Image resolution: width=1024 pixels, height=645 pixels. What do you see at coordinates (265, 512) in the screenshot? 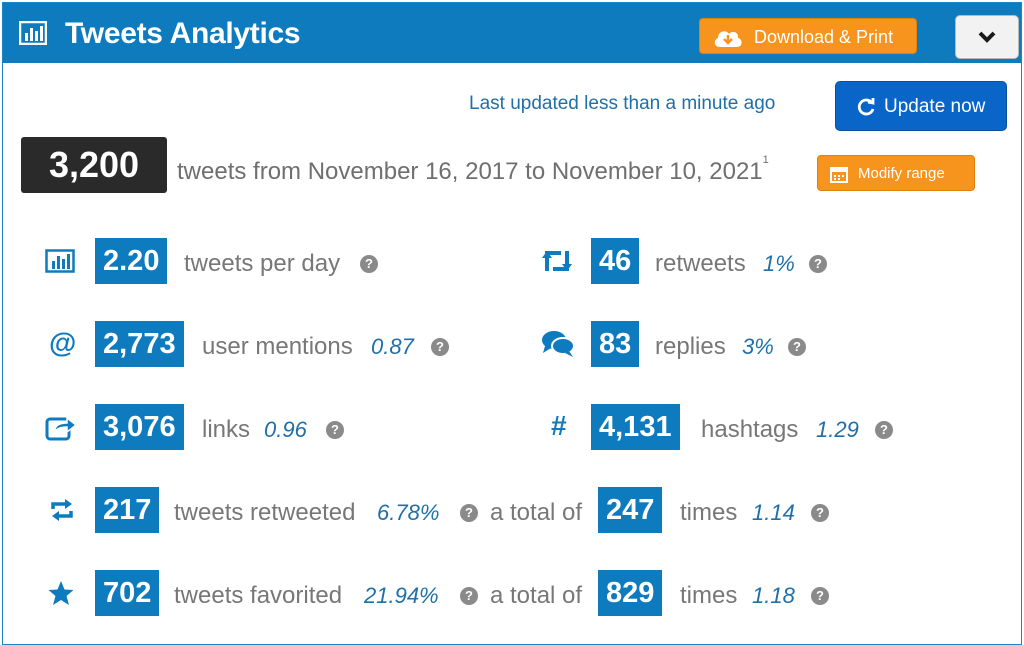
I see `tweets-retweeted-label: tweets retweeted` at bounding box center [265, 512].